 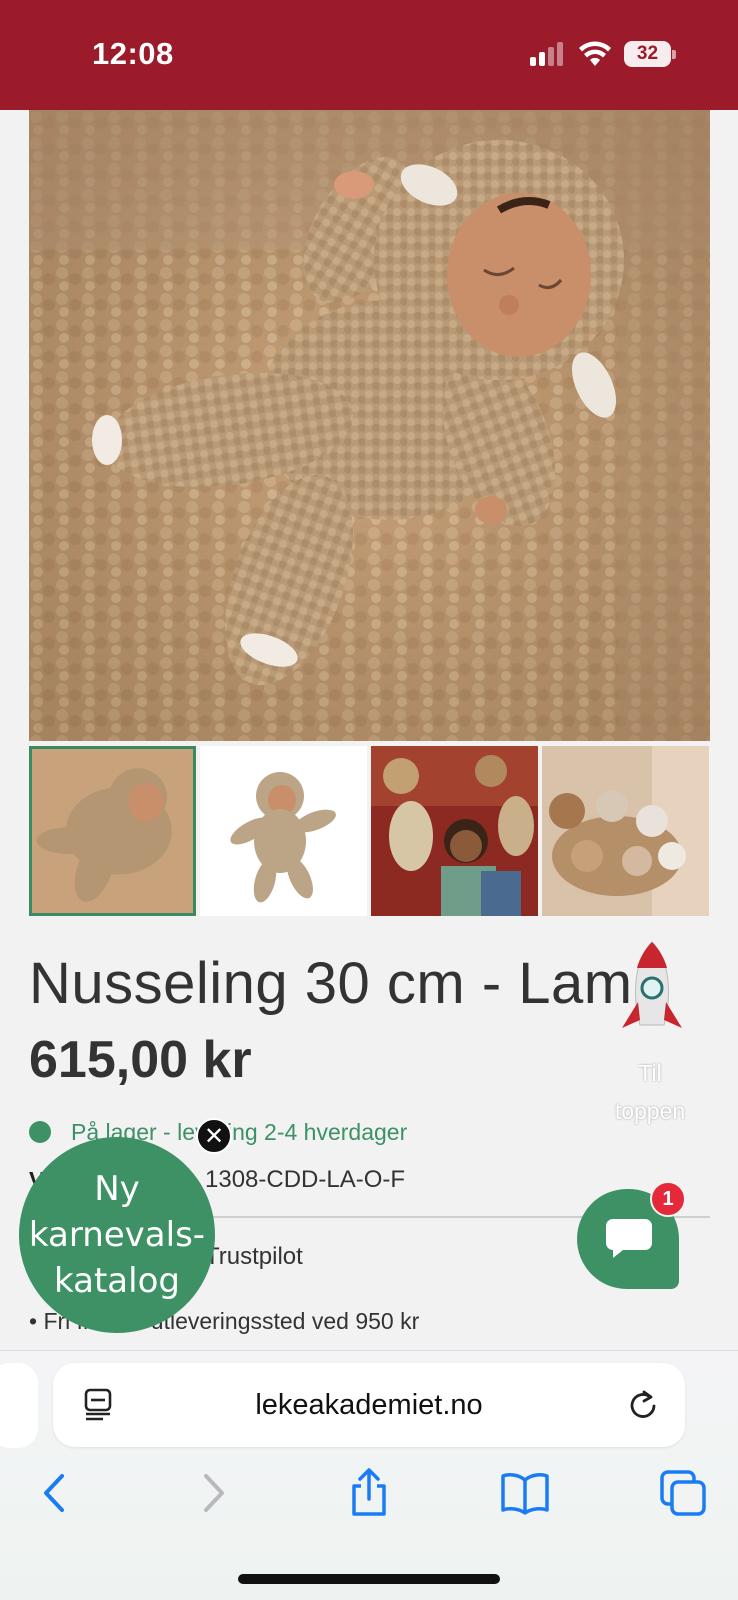 I want to click on product-price: 615,00 kr, so click(x=140, y=1060).